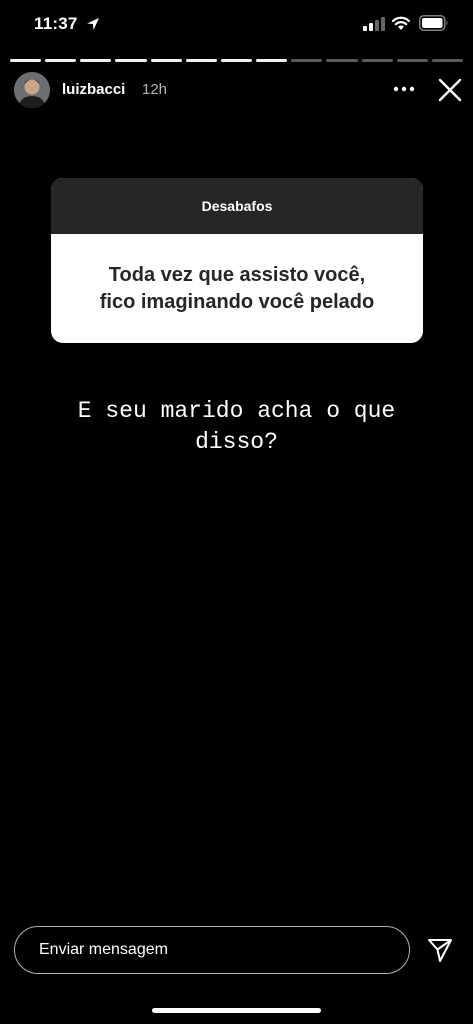  I want to click on close-icon, so click(450, 90).